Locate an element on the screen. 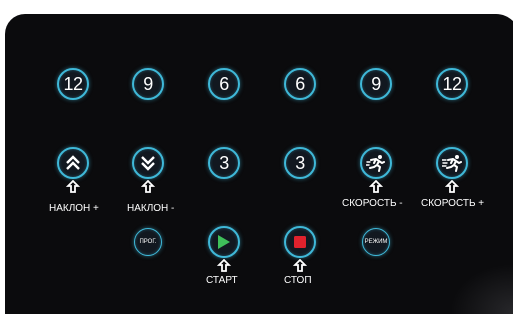  mode-button: РЕЖИМ is located at coordinates (376, 242).